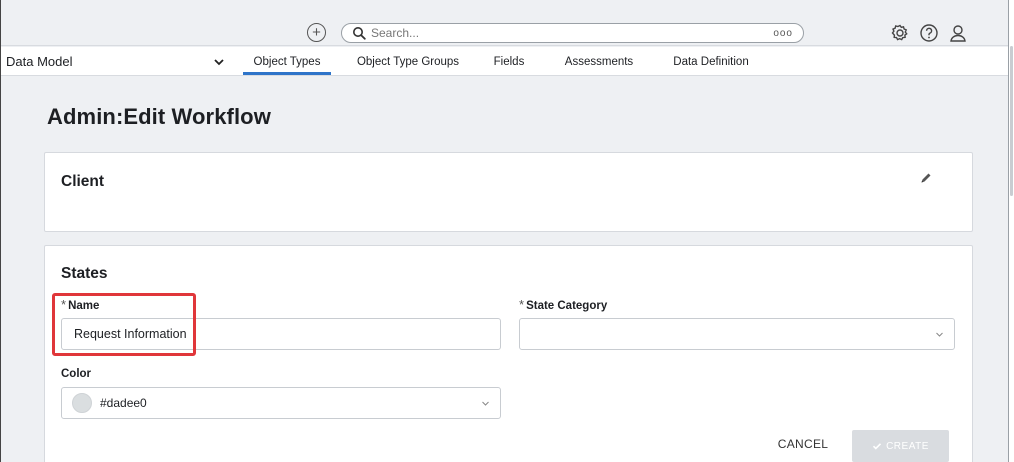 The width and height of the screenshot is (1014, 462). What do you see at coordinates (803, 444) in the screenshot?
I see `cancel-button: CANCEL` at bounding box center [803, 444].